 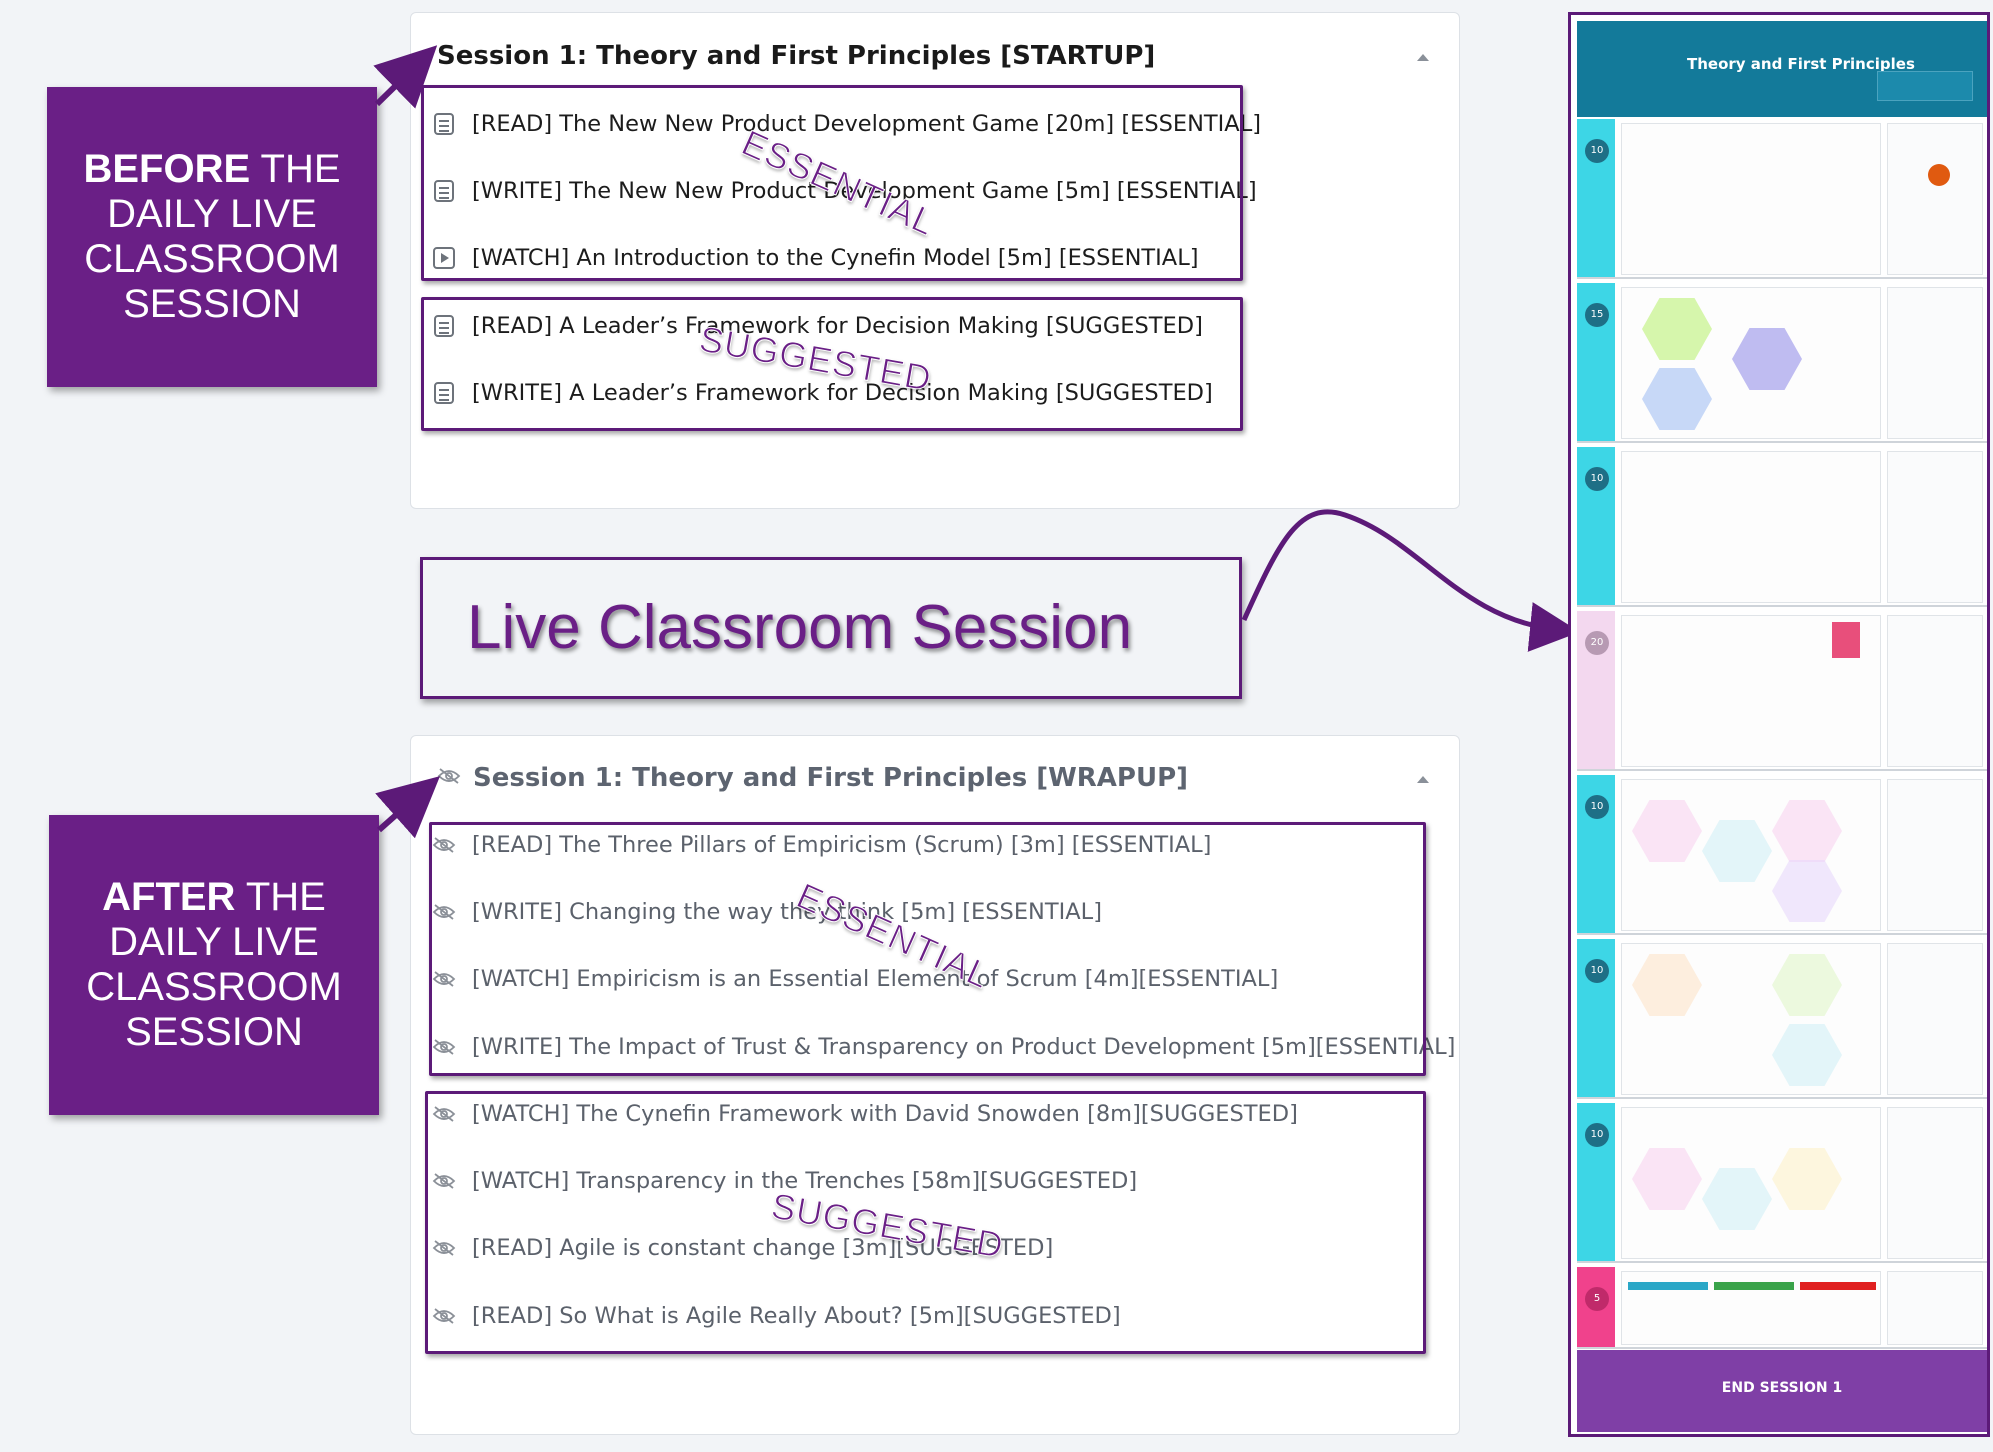 I want to click on after-callout-line2: DAILY LIVE, so click(x=214, y=942).